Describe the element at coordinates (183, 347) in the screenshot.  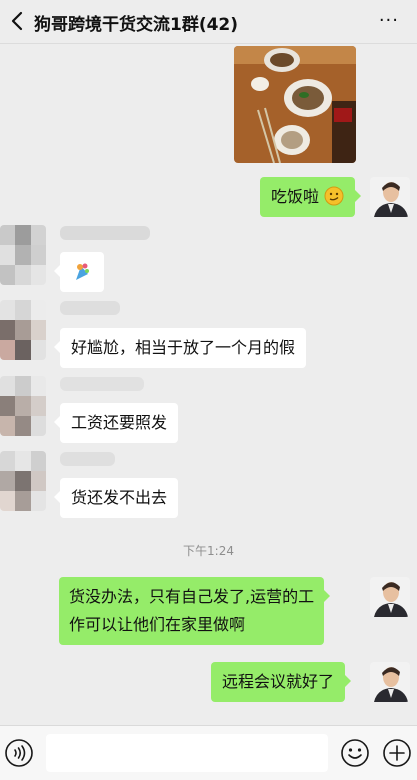
I see `message-text: 好尴尬，相当于放了一个月的假` at that location.